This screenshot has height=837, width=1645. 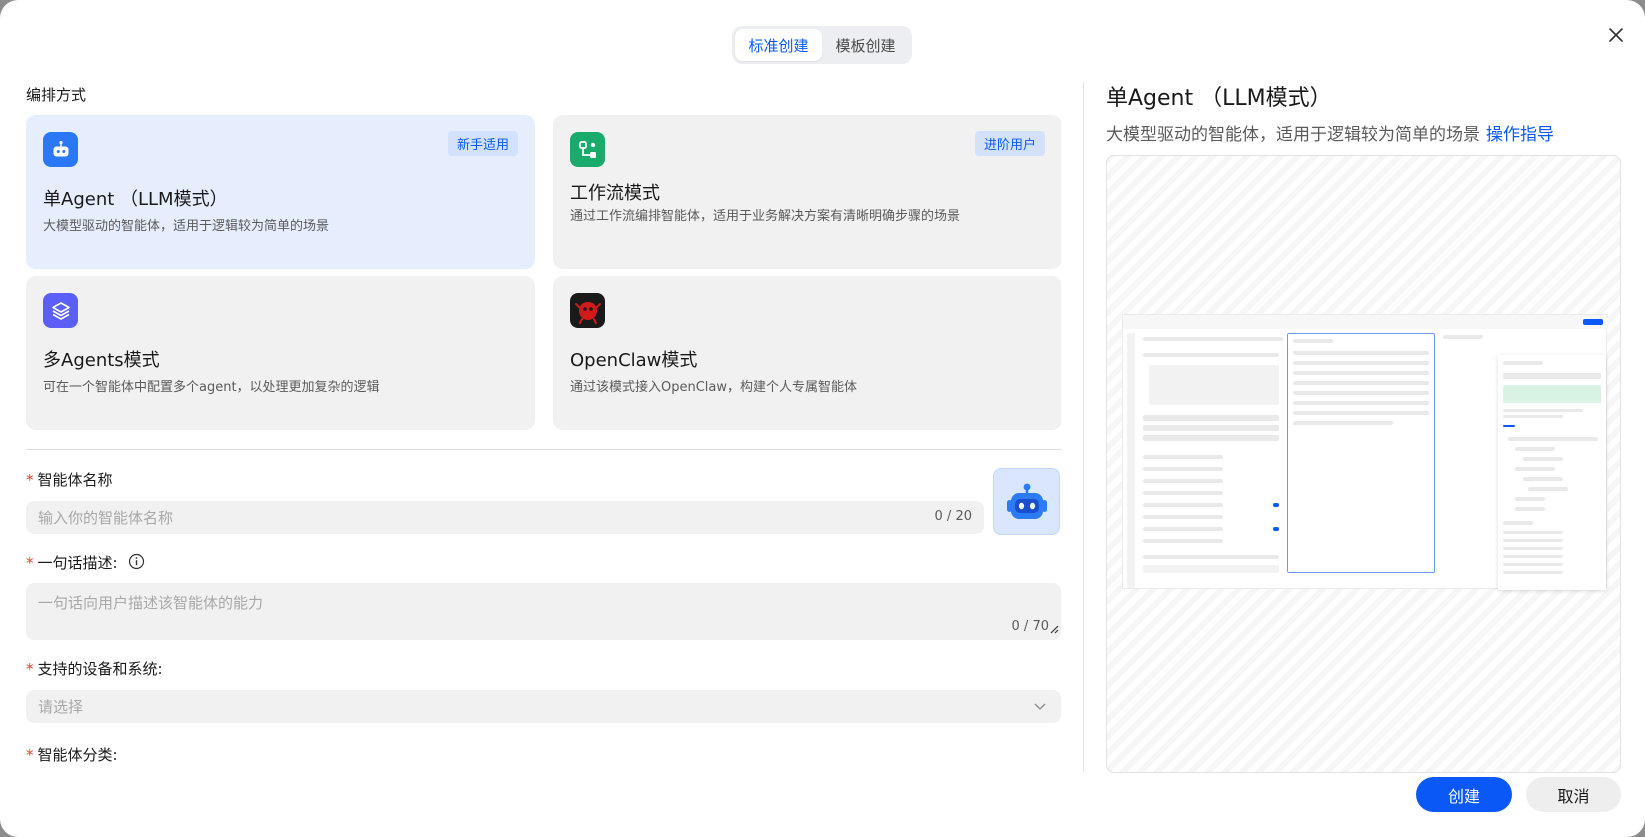 I want to click on name-char-counter: 0 / 20, so click(x=953, y=516).